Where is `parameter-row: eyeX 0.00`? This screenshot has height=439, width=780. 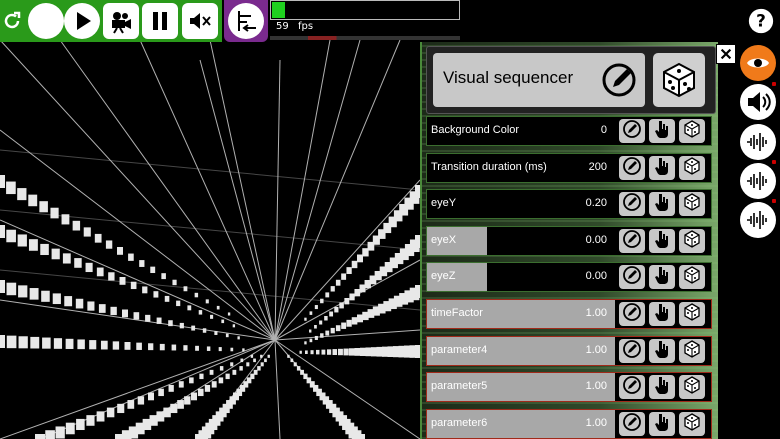 parameter-row: eyeX 0.00 is located at coordinates (569, 240).